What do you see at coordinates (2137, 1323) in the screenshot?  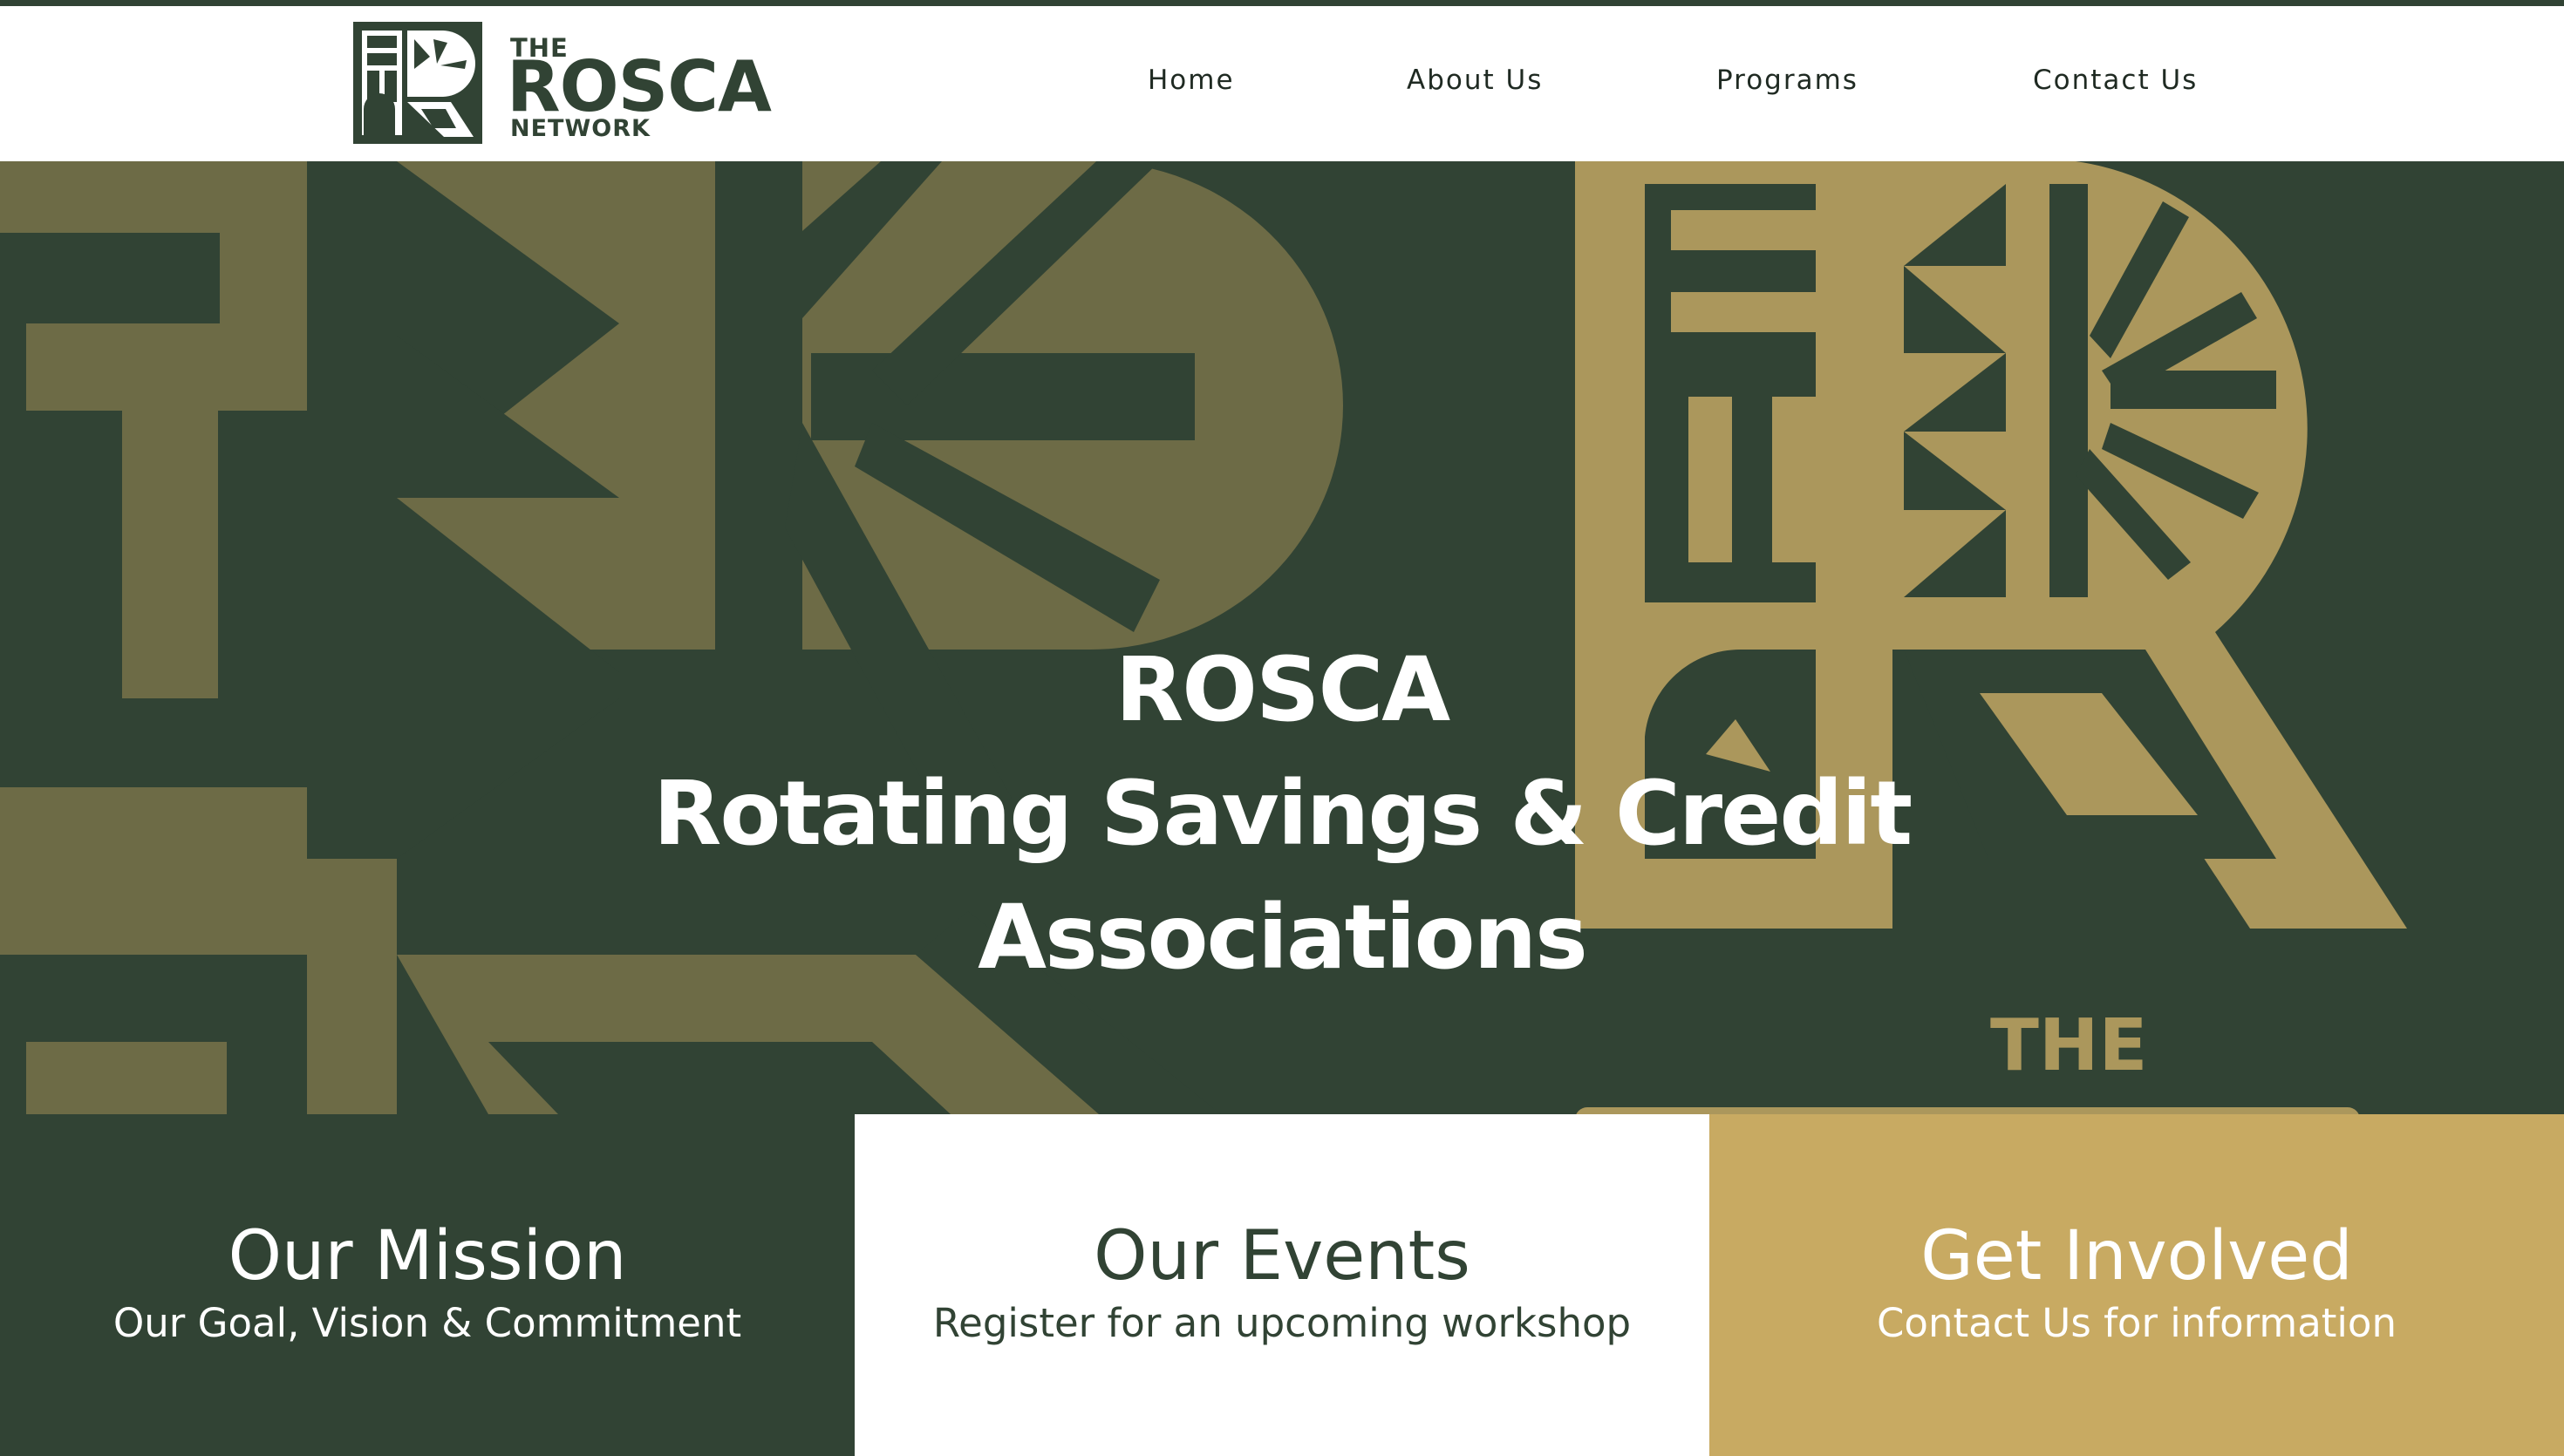 I see `card-subtitle: Contact Us for information` at bounding box center [2137, 1323].